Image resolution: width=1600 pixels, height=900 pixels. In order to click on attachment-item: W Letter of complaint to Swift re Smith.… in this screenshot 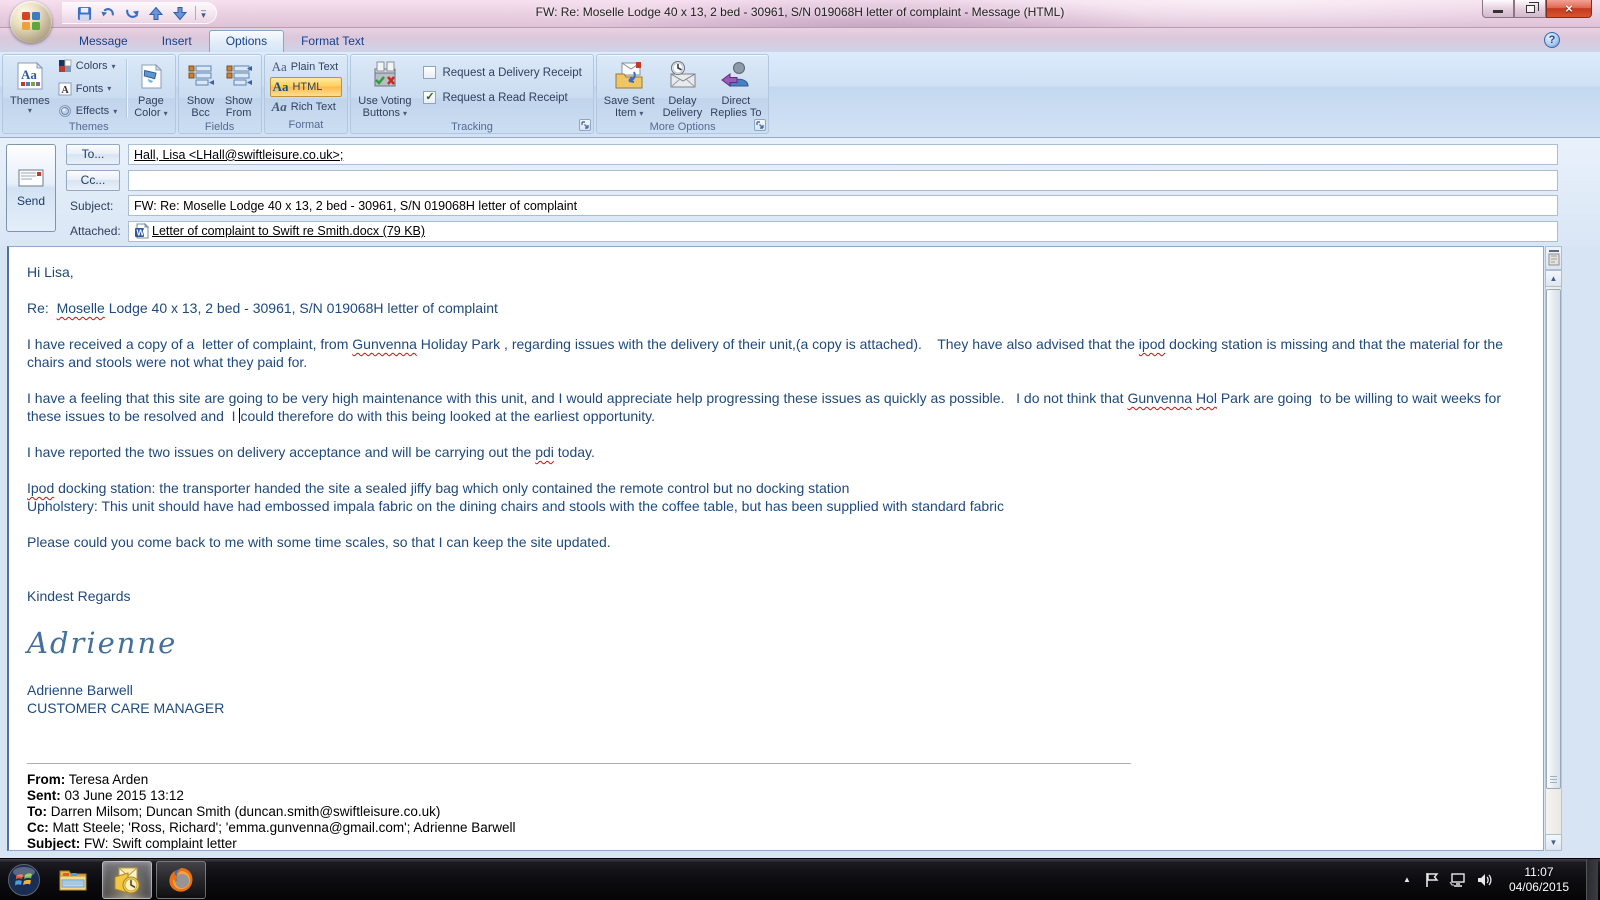, I will do `click(279, 231)`.